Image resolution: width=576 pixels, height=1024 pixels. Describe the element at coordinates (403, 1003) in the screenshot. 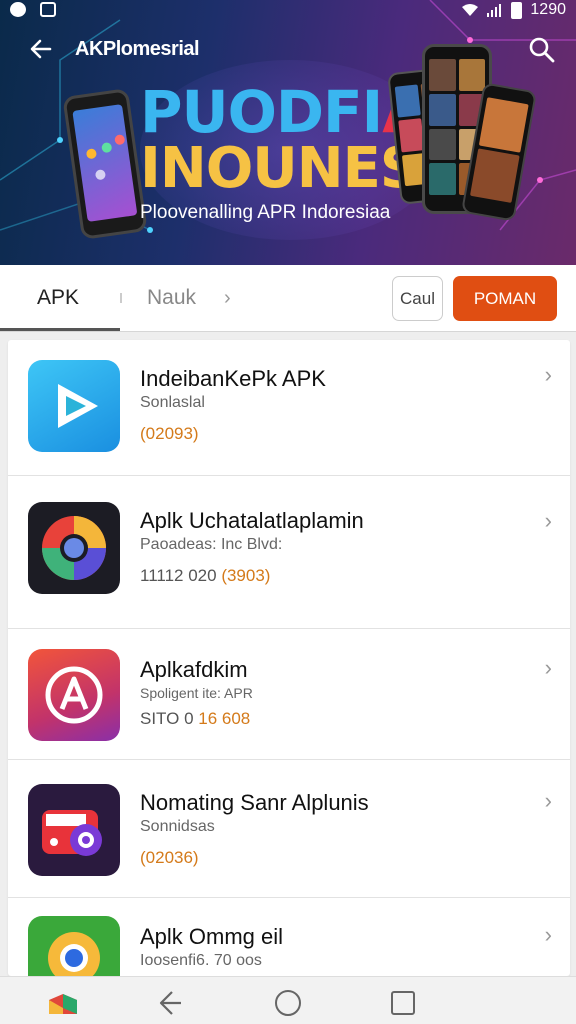

I see `nav-recents-icon` at that location.